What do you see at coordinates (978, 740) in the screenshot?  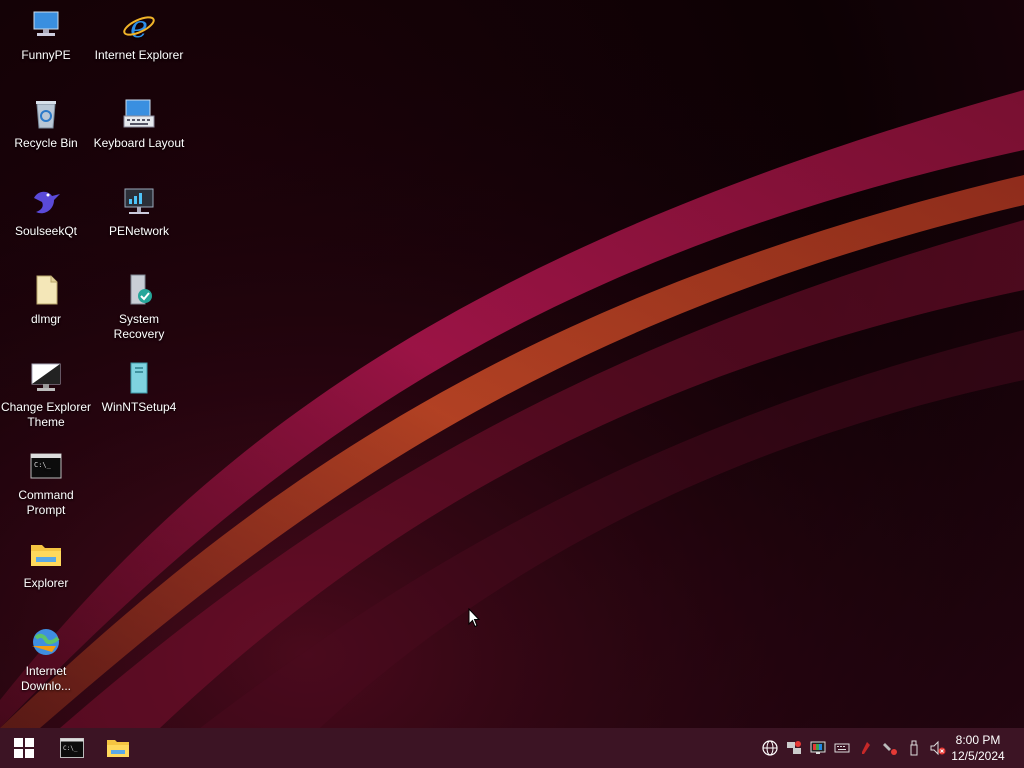 I see `clock-time: 8:00 PM` at bounding box center [978, 740].